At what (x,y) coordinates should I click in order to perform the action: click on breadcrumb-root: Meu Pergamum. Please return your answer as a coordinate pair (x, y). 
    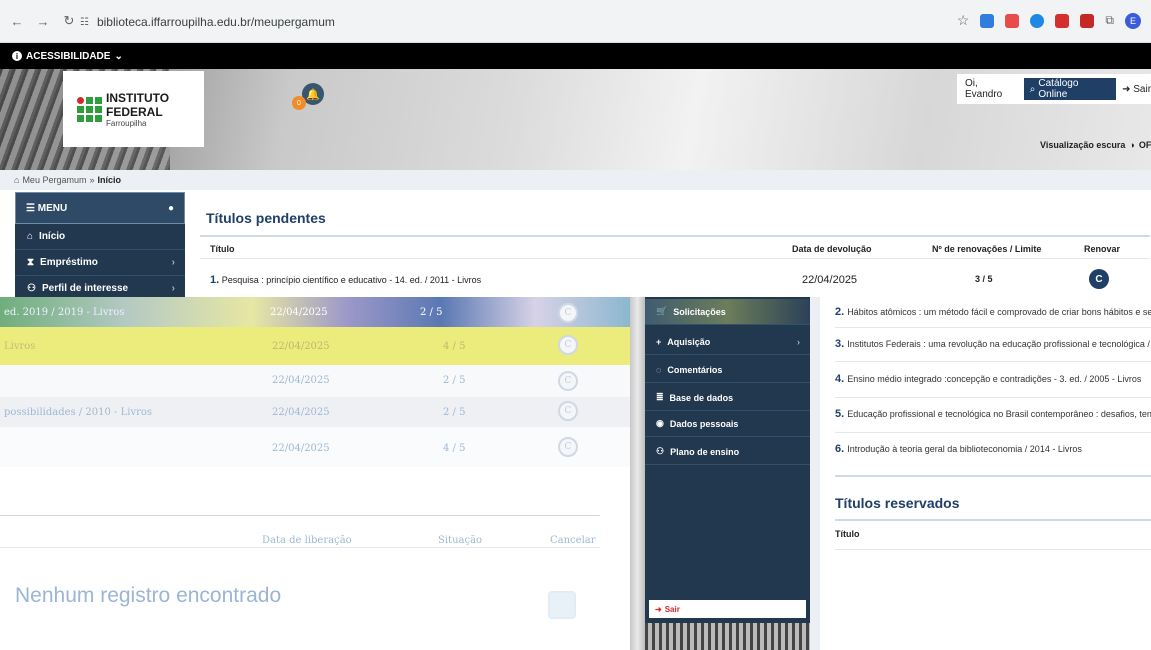
    Looking at the image, I should click on (54, 180).